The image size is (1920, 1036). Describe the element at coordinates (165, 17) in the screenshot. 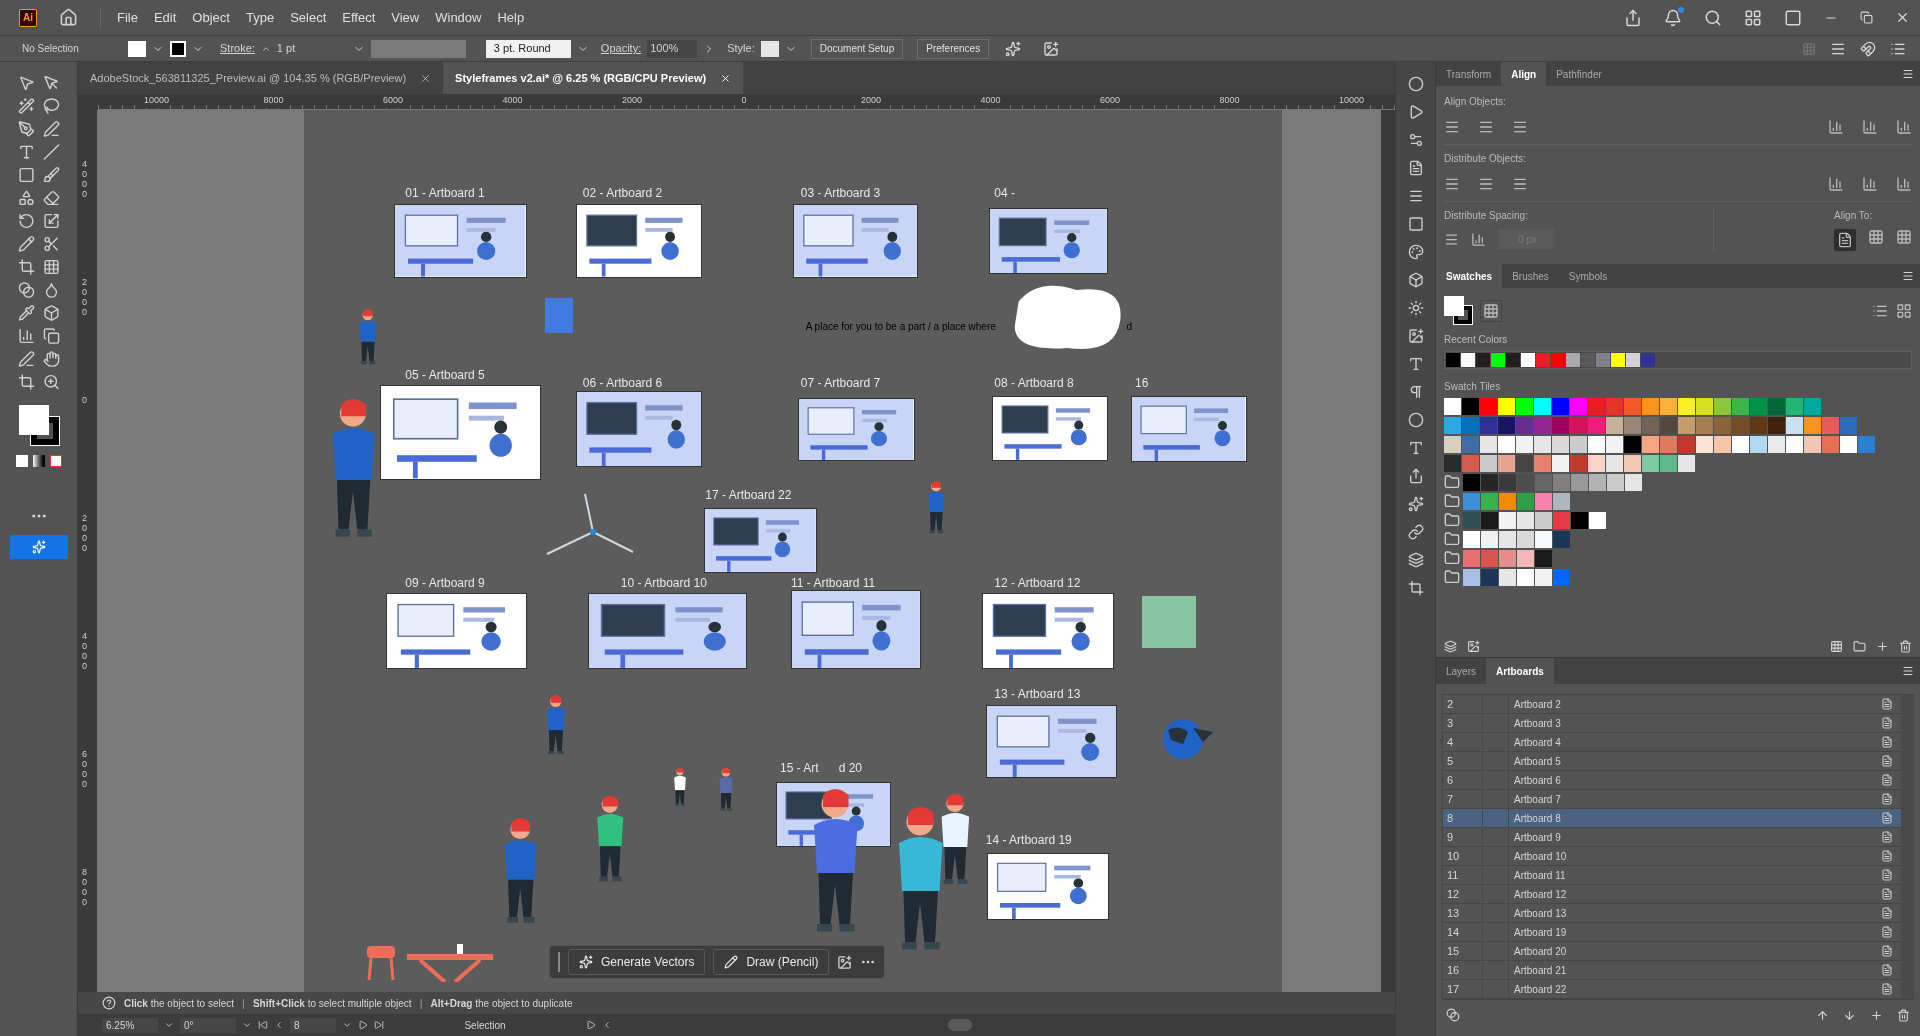

I see `menu-item: Edit` at that location.